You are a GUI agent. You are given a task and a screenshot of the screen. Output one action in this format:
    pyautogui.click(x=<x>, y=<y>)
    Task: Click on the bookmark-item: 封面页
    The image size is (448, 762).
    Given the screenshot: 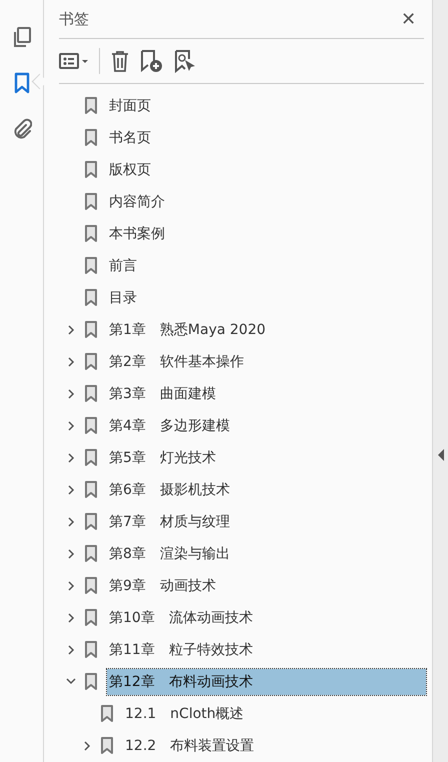 What is the action you would take?
    pyautogui.click(x=130, y=106)
    